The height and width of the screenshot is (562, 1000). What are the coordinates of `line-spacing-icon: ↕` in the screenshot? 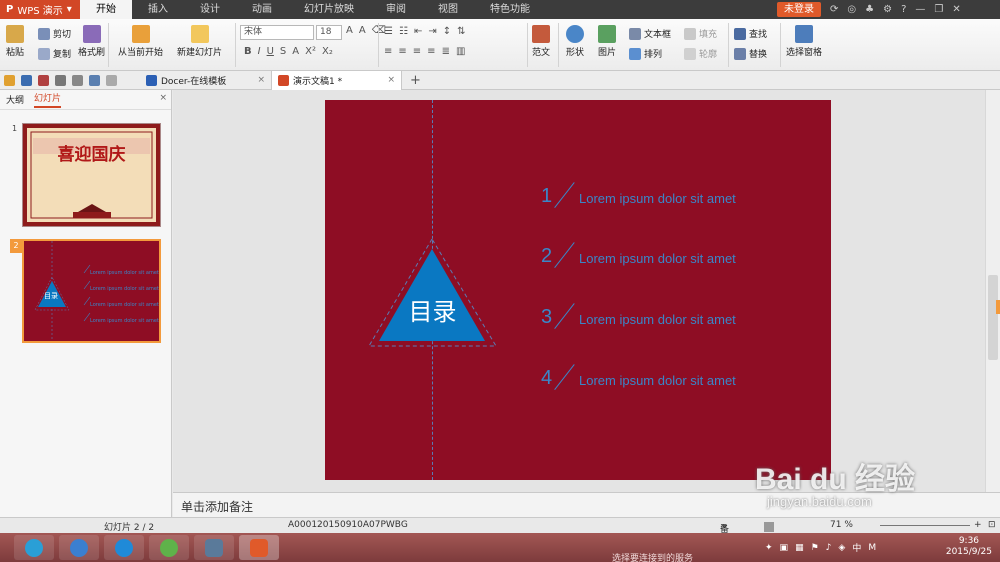 It's located at (447, 31).